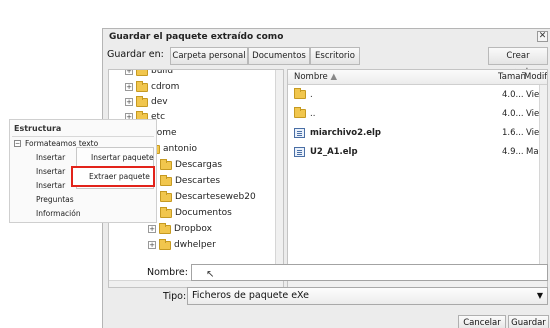 This screenshot has width=550, height=328. What do you see at coordinates (196, 283) in the screenshot?
I see `tree-horizontal-scrollbar` at bounding box center [196, 283].